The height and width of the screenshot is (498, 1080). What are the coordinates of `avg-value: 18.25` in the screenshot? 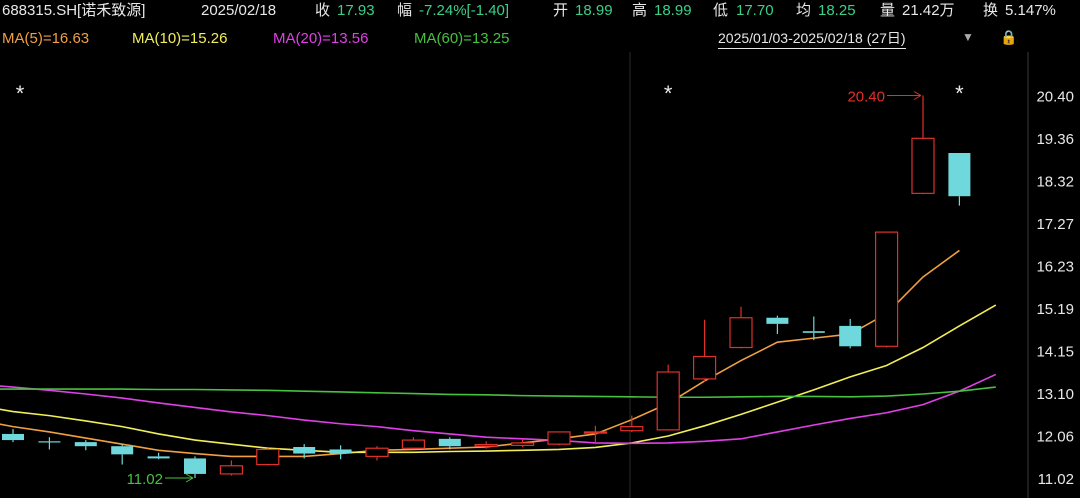 It's located at (837, 10).